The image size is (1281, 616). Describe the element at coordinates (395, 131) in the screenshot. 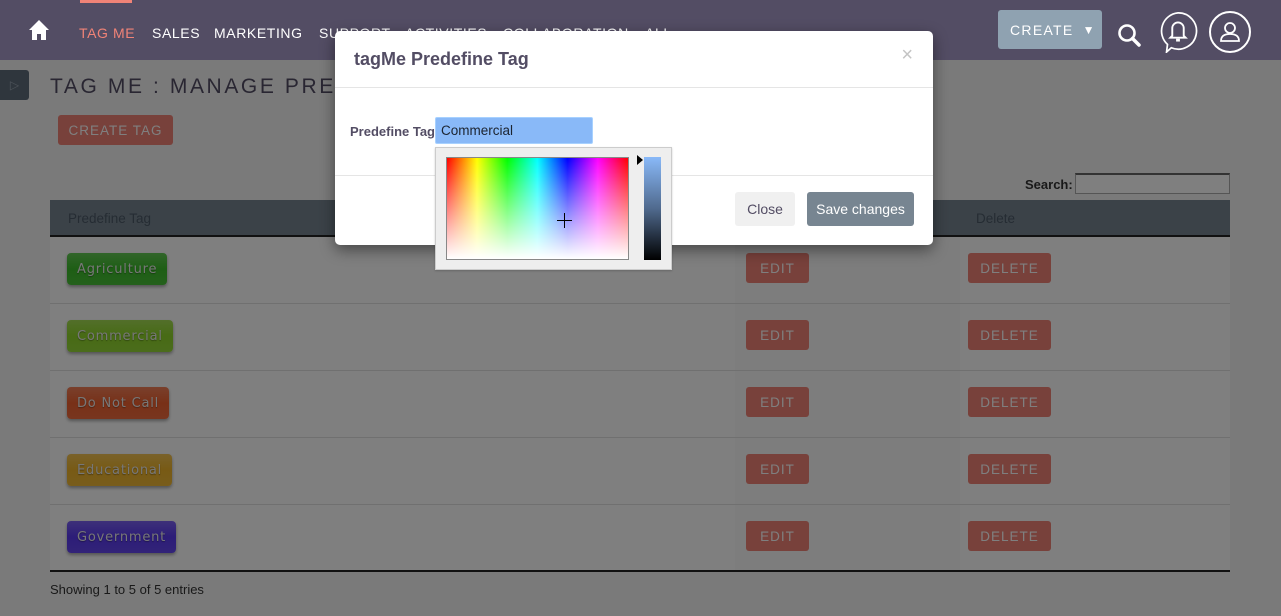

I see `predefine-tag-label: Predefine Tag:` at that location.